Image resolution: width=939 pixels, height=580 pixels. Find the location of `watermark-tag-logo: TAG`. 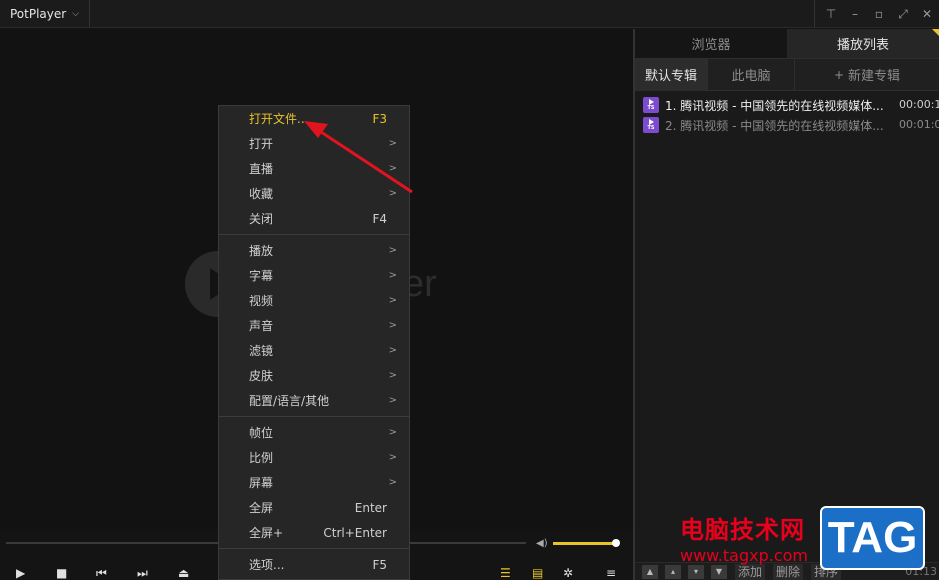

watermark-tag-logo: TAG is located at coordinates (872, 538).